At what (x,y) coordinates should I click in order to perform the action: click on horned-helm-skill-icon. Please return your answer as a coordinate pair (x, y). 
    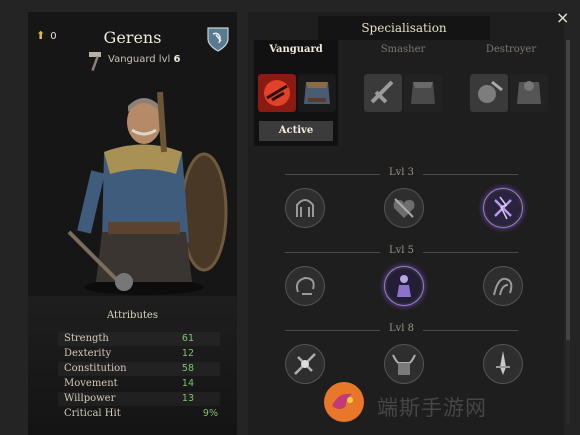
    Looking at the image, I should click on (404, 364).